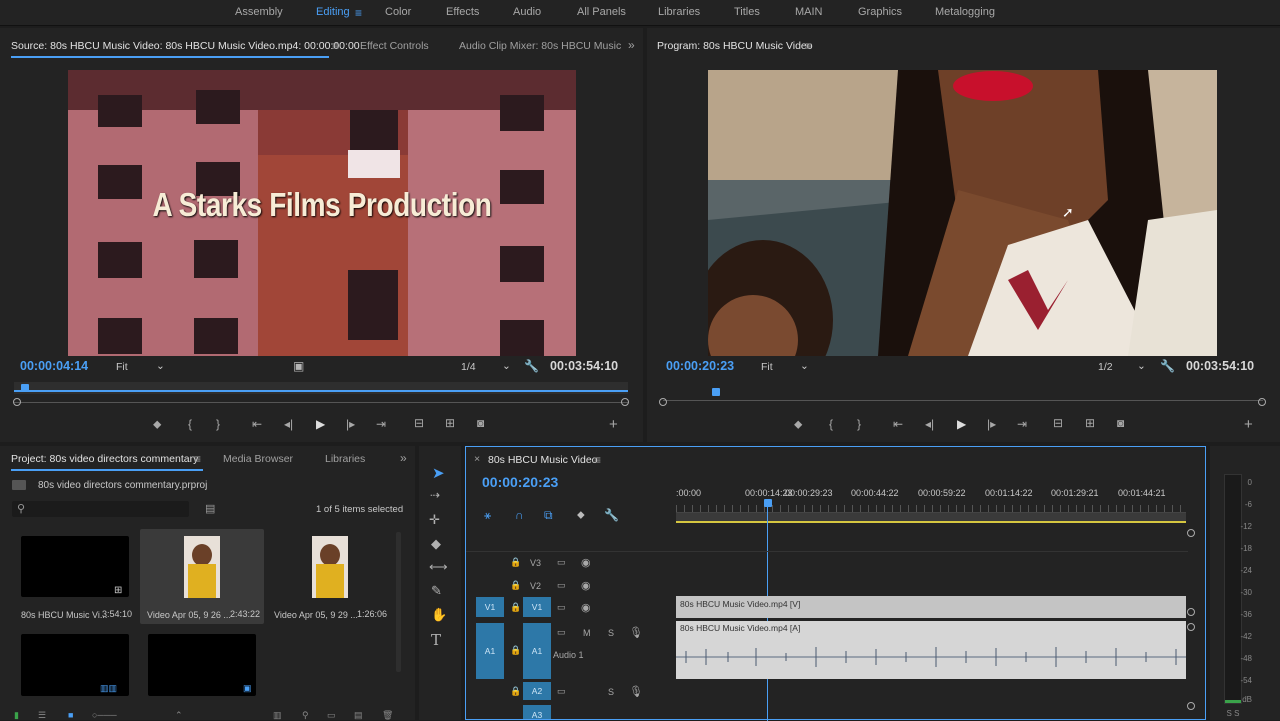  What do you see at coordinates (438, 473) in the screenshot?
I see `selection-tool-icon: ➤` at bounding box center [438, 473].